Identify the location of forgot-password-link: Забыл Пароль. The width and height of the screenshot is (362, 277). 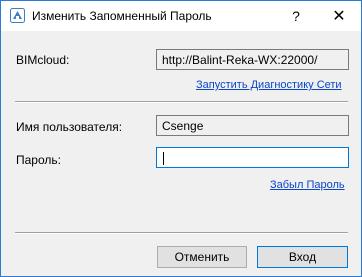
(307, 185).